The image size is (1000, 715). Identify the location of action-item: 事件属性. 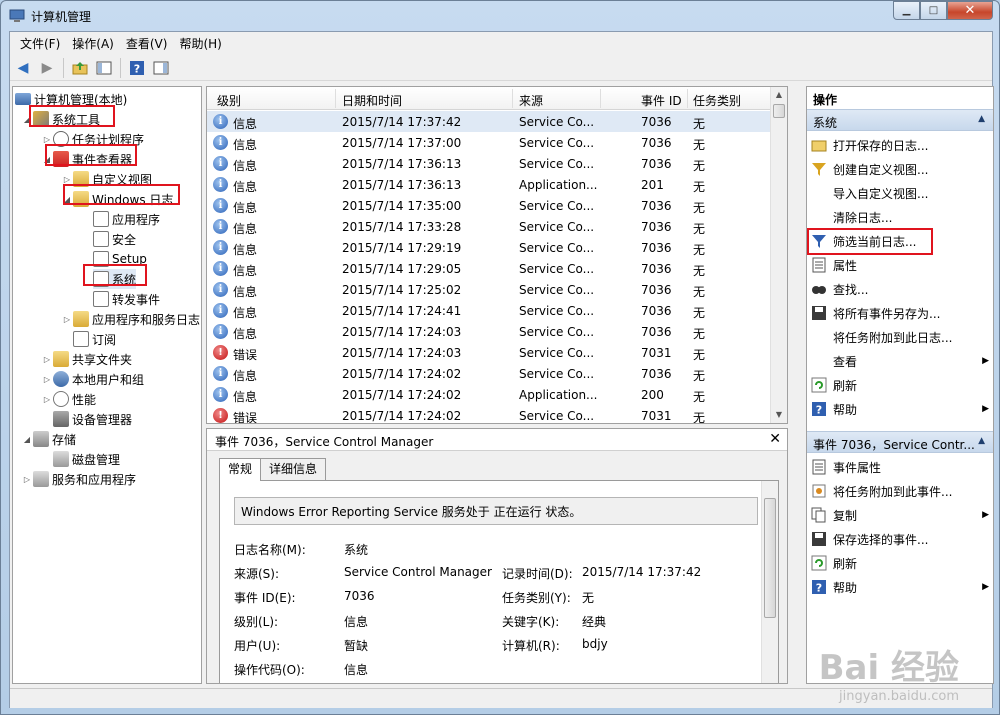
(900, 467).